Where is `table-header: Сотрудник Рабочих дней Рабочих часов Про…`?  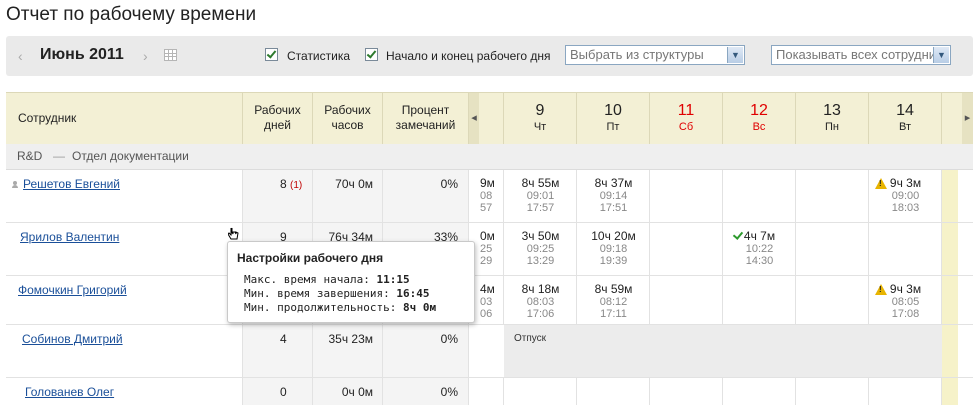 table-header: Сотрудник Рабочих дней Рабочих часов Про… is located at coordinates (489, 118).